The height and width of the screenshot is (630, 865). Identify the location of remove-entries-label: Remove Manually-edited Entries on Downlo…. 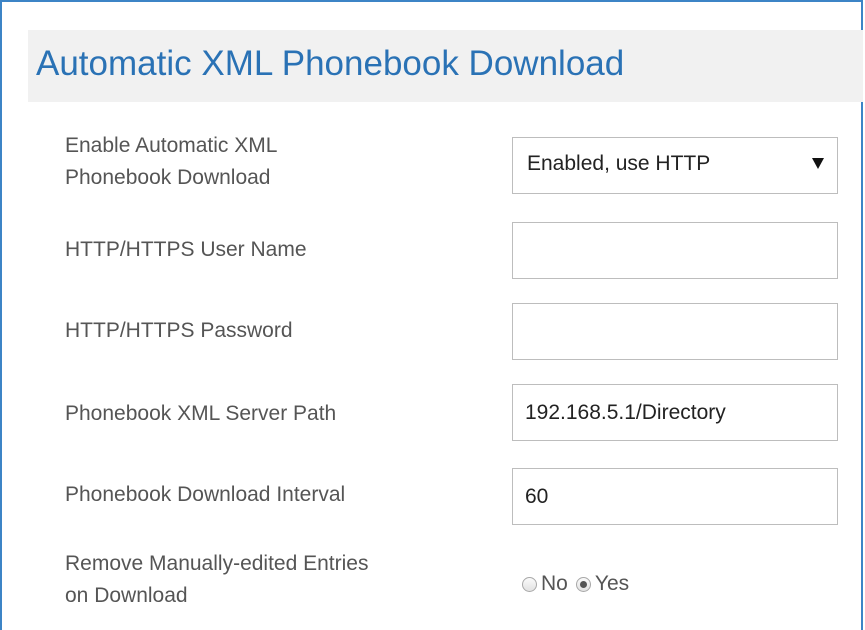
(280, 580).